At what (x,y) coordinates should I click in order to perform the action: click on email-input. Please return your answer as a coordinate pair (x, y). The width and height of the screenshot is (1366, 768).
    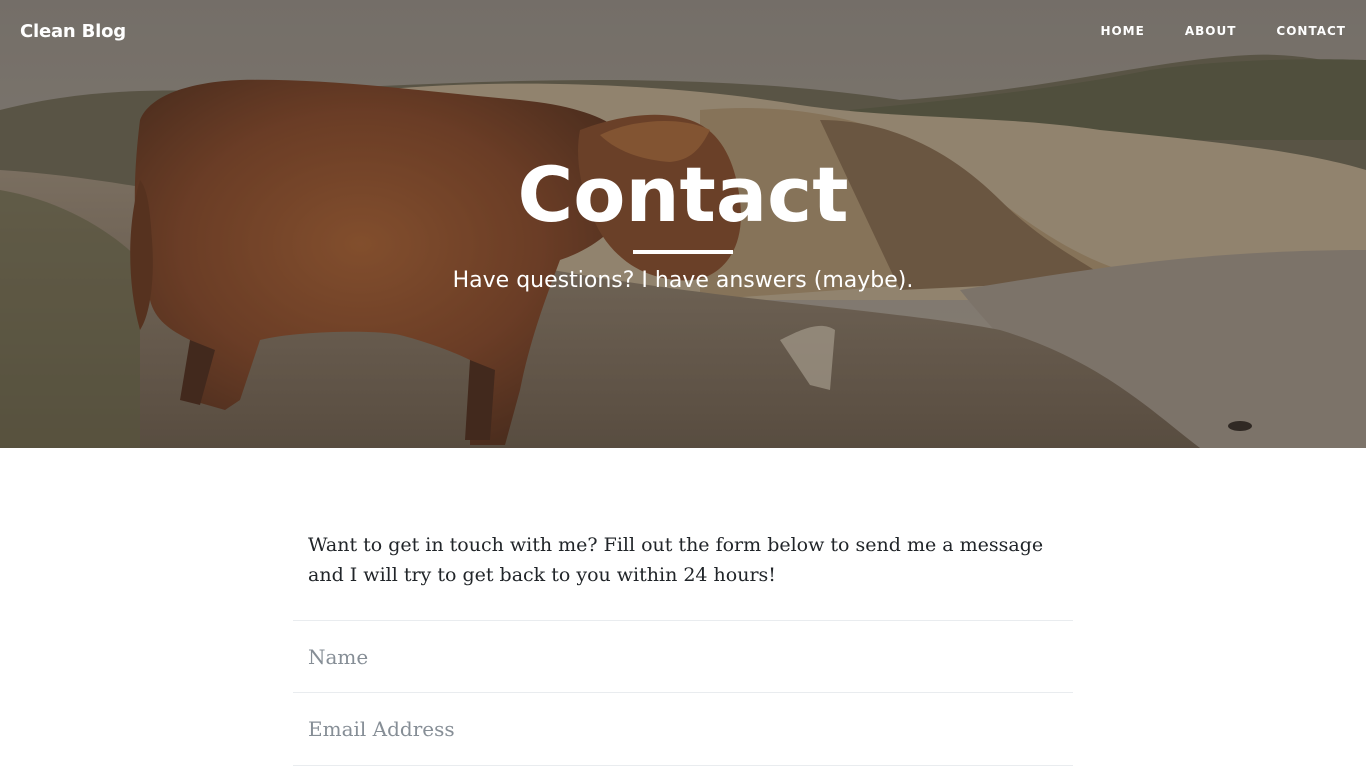
    Looking at the image, I should click on (683, 729).